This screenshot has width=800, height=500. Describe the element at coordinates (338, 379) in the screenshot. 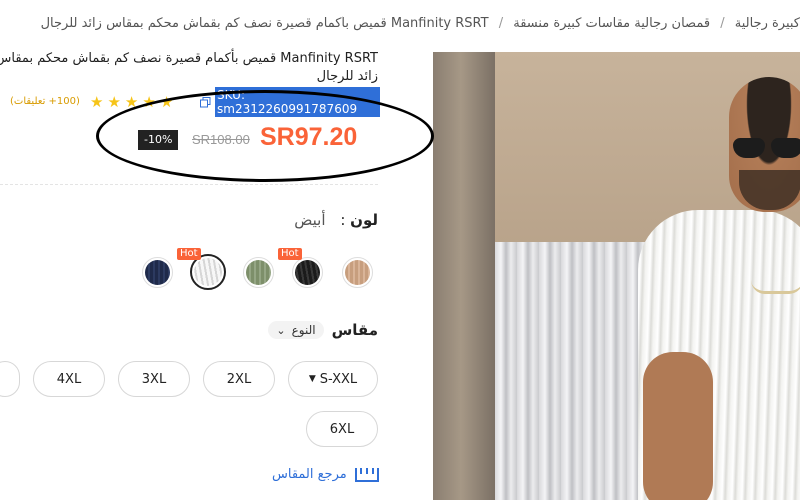

I see `size-option-label: S-XXL` at that location.